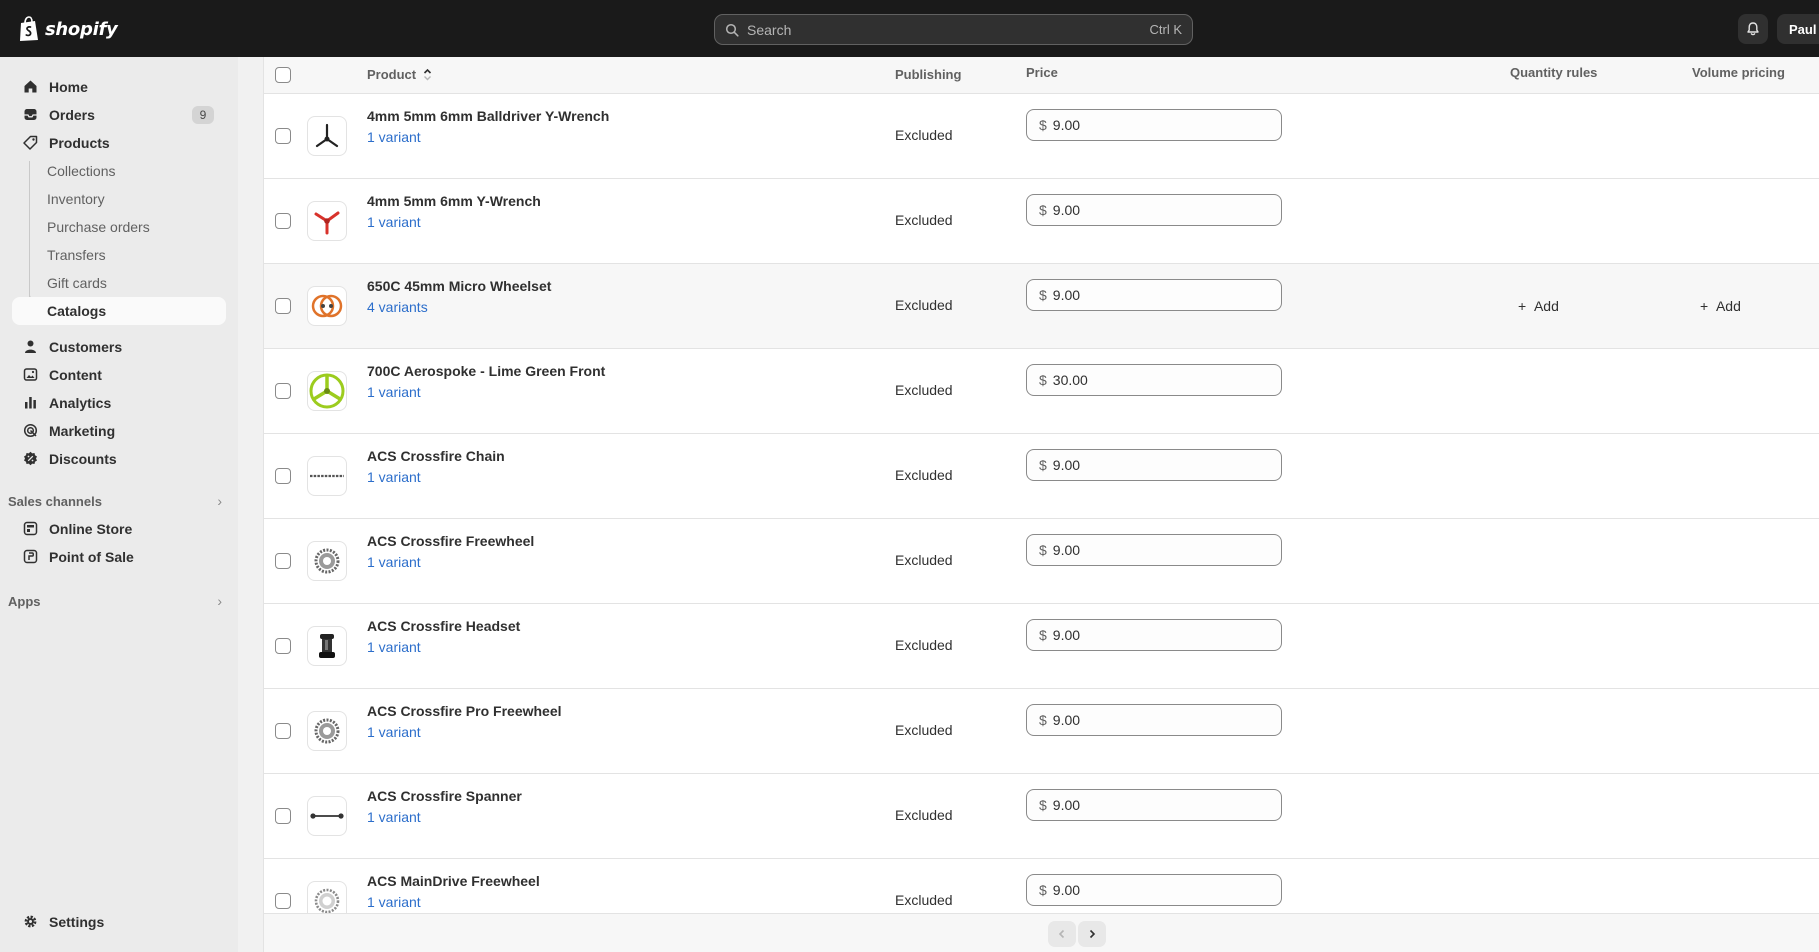 The height and width of the screenshot is (952, 1819). I want to click on nav-home: Home, so click(119, 86).